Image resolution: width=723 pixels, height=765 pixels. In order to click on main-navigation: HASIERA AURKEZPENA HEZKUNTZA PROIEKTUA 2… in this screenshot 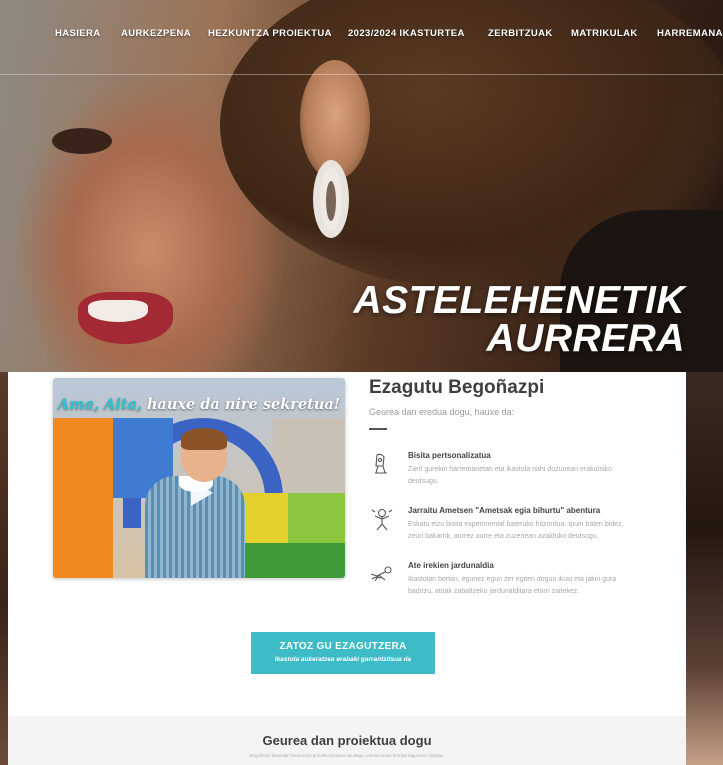, I will do `click(361, 40)`.